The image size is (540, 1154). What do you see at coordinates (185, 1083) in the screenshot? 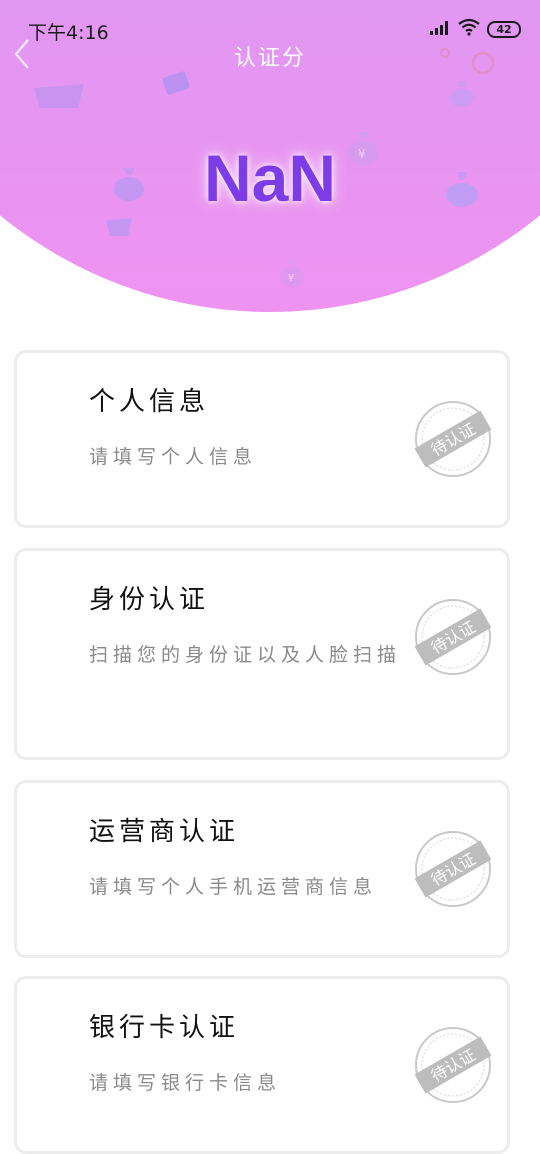
I see `card-description: 请填写银行卡信息` at bounding box center [185, 1083].